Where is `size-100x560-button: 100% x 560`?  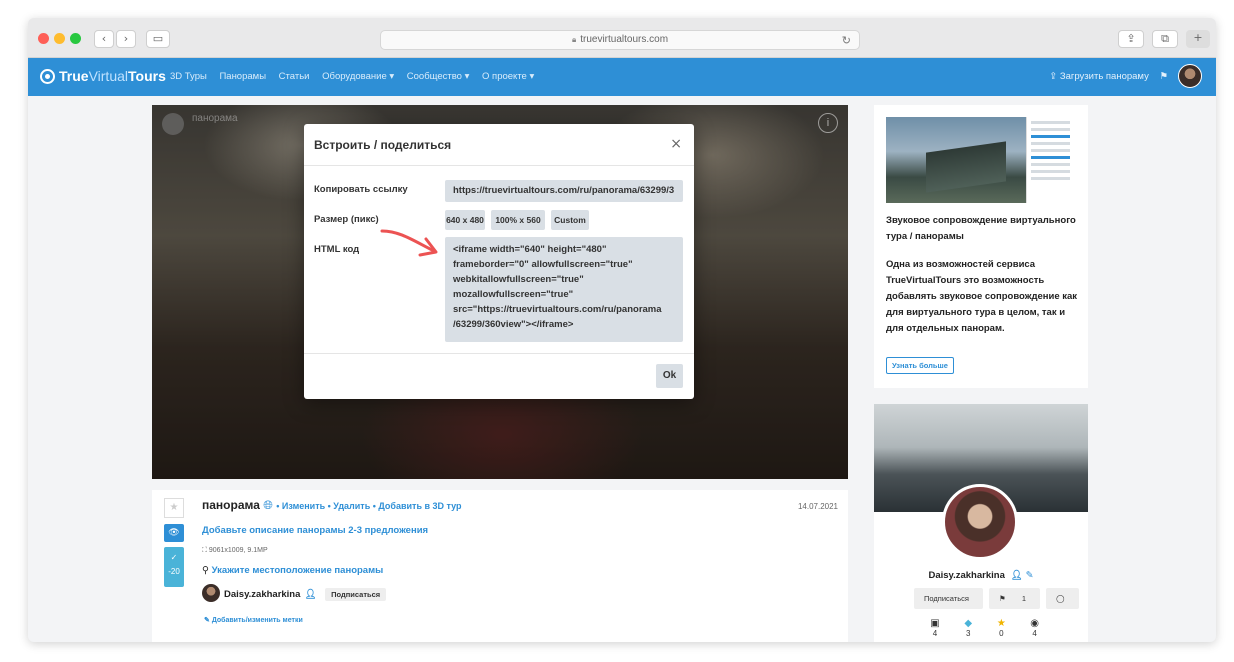
size-100x560-button: 100% x 560 is located at coordinates (518, 220).